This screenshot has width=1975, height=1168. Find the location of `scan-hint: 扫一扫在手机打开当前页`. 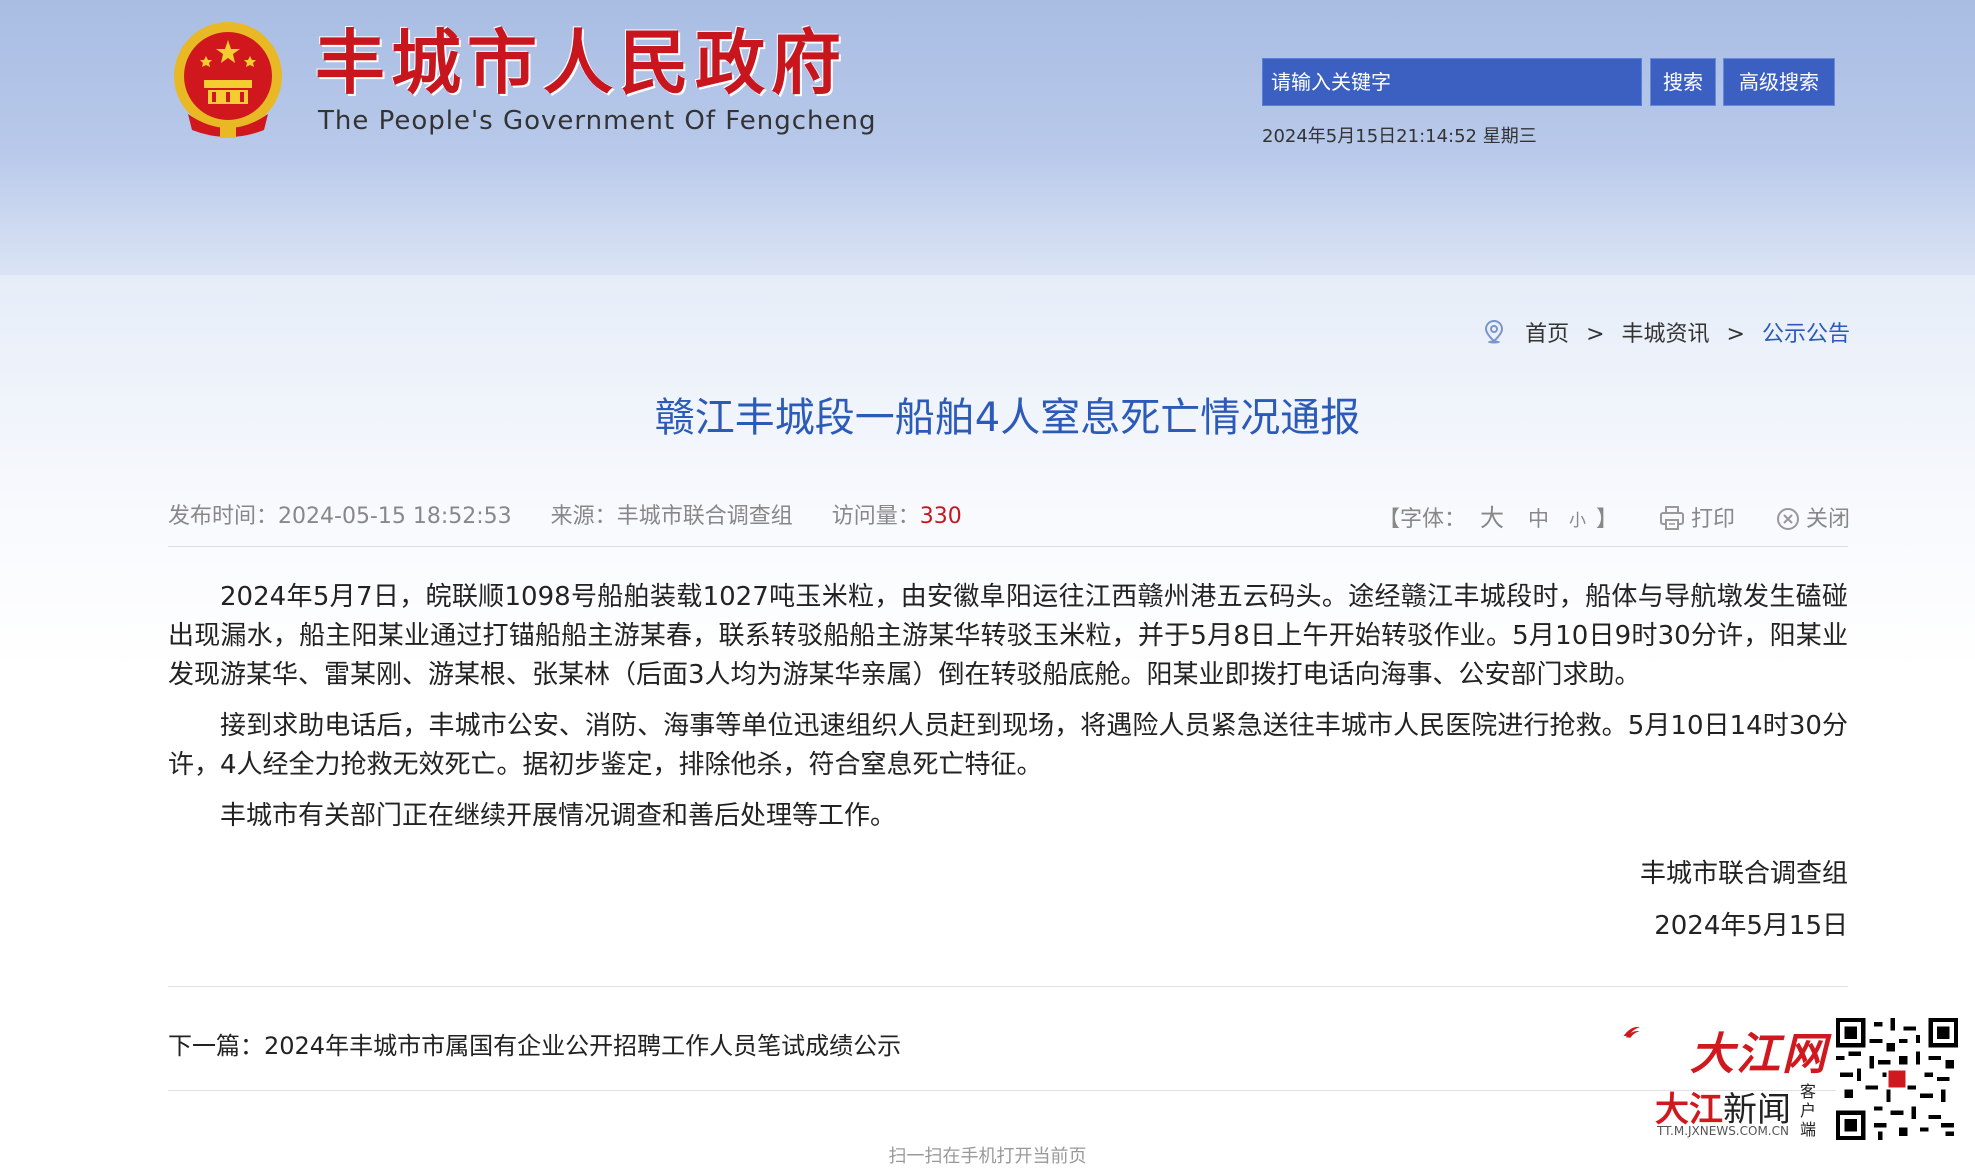

scan-hint: 扫一扫在手机打开当前页 is located at coordinates (987, 1156).